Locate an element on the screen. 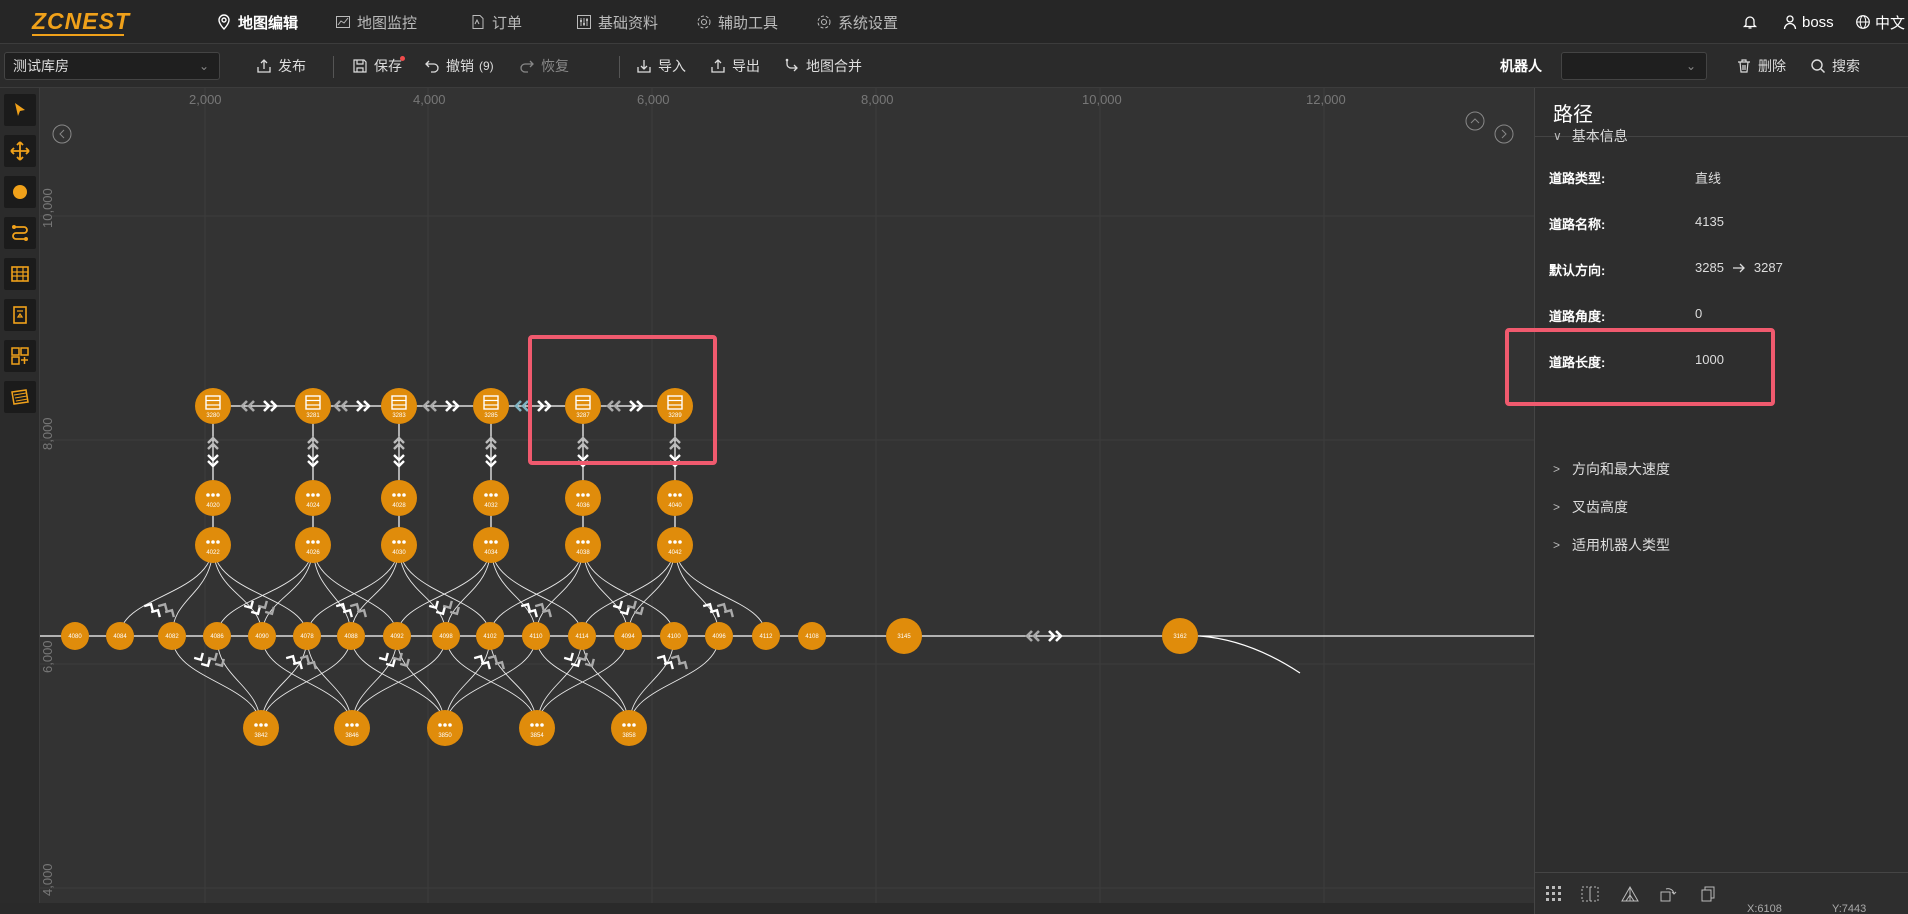 The height and width of the screenshot is (914, 1908). point-node: 4092 is located at coordinates (397, 636).